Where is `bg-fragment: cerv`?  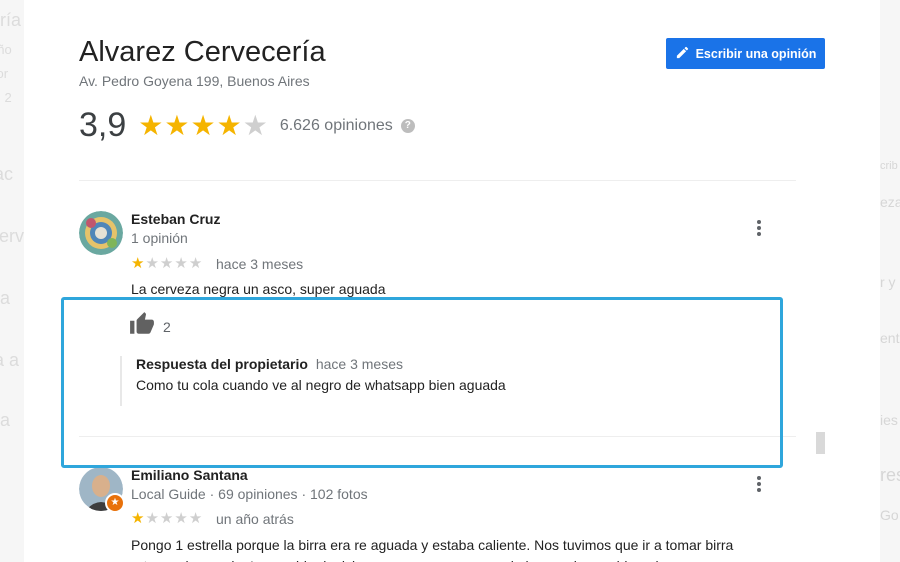
bg-fragment: cerv is located at coordinates (12, 236).